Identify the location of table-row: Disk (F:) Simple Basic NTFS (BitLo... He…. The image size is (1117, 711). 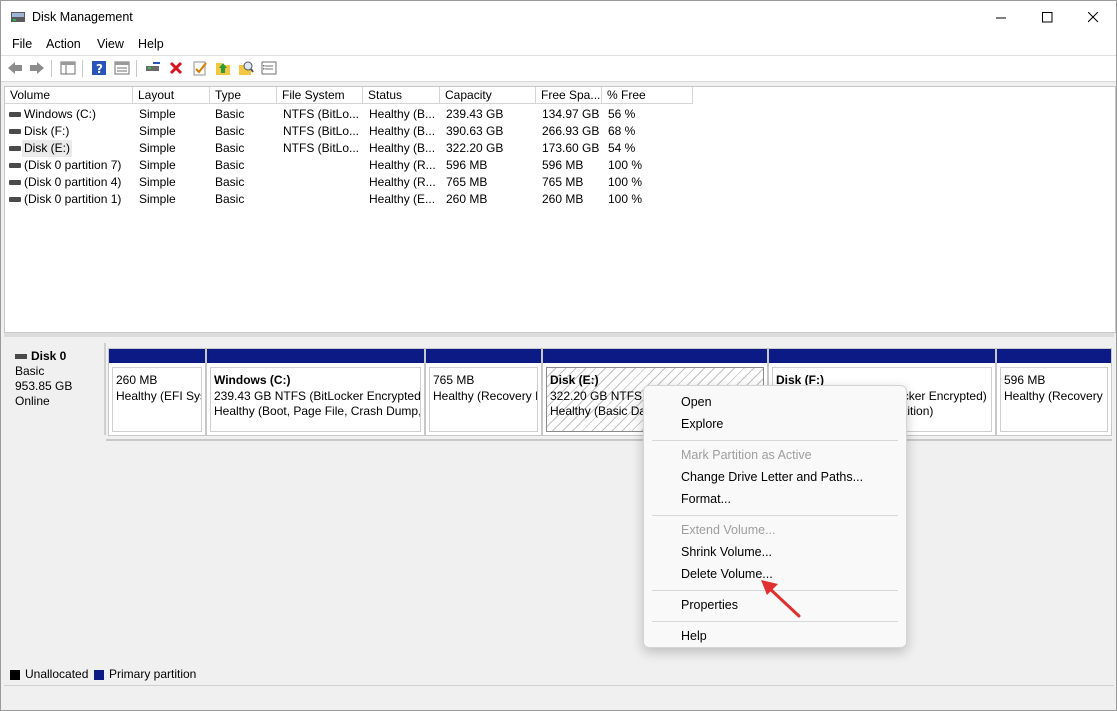
(560, 131).